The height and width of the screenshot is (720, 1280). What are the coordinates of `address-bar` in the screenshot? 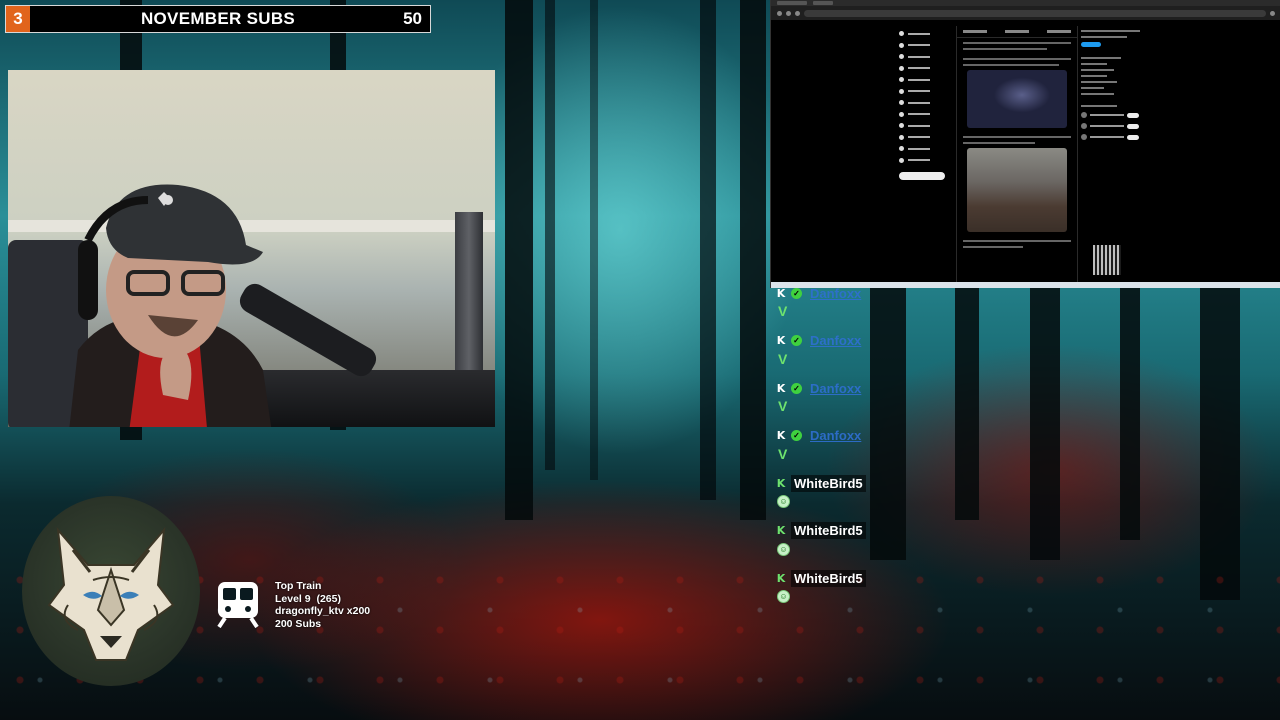 It's located at (1025, 13).